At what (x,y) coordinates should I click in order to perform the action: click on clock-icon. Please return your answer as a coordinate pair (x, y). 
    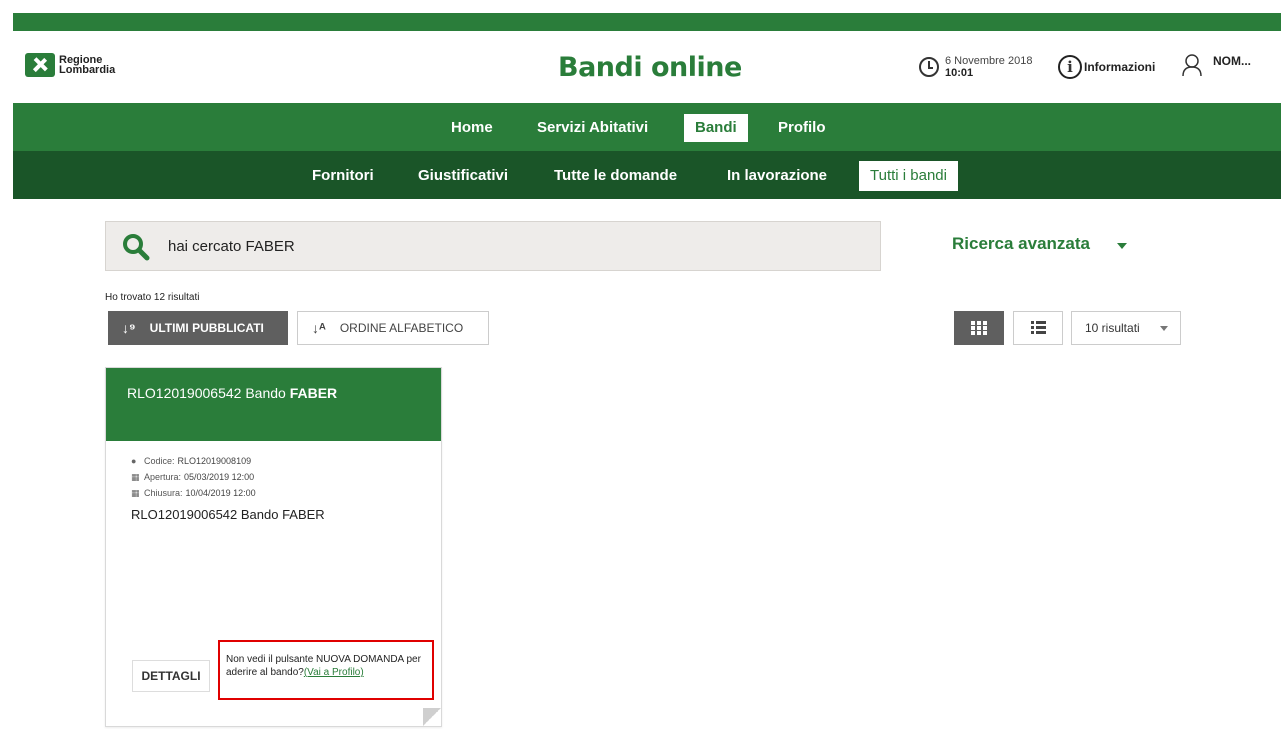
    Looking at the image, I should click on (929, 67).